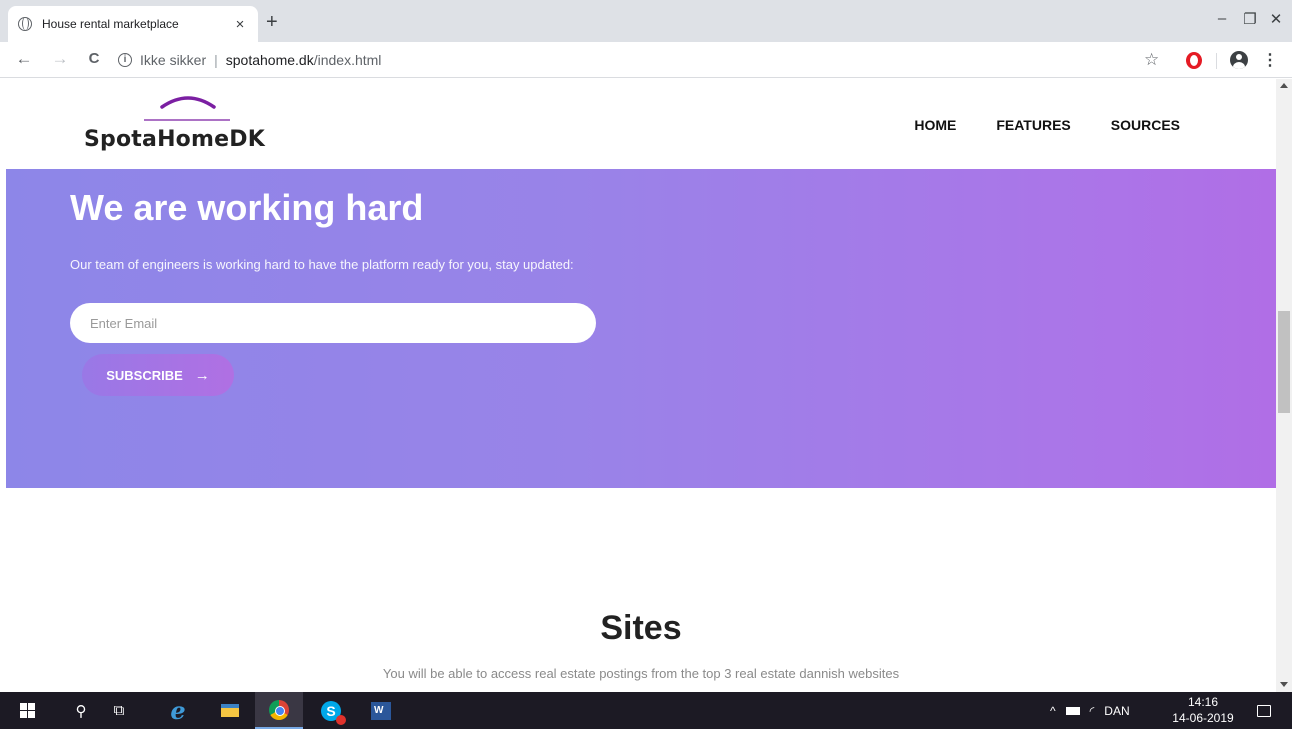  What do you see at coordinates (94, 59) in the screenshot?
I see `reload-button: C` at bounding box center [94, 59].